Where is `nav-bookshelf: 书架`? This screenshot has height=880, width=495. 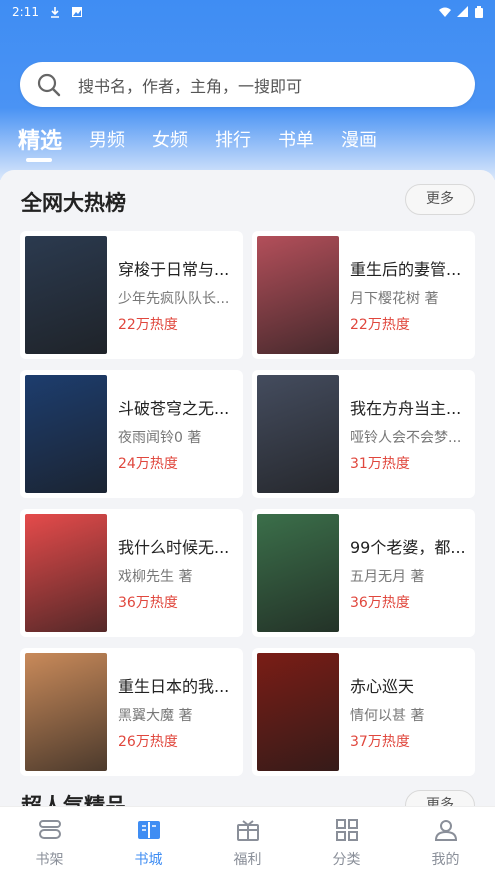
nav-bookshelf: 书架 is located at coordinates (49, 843).